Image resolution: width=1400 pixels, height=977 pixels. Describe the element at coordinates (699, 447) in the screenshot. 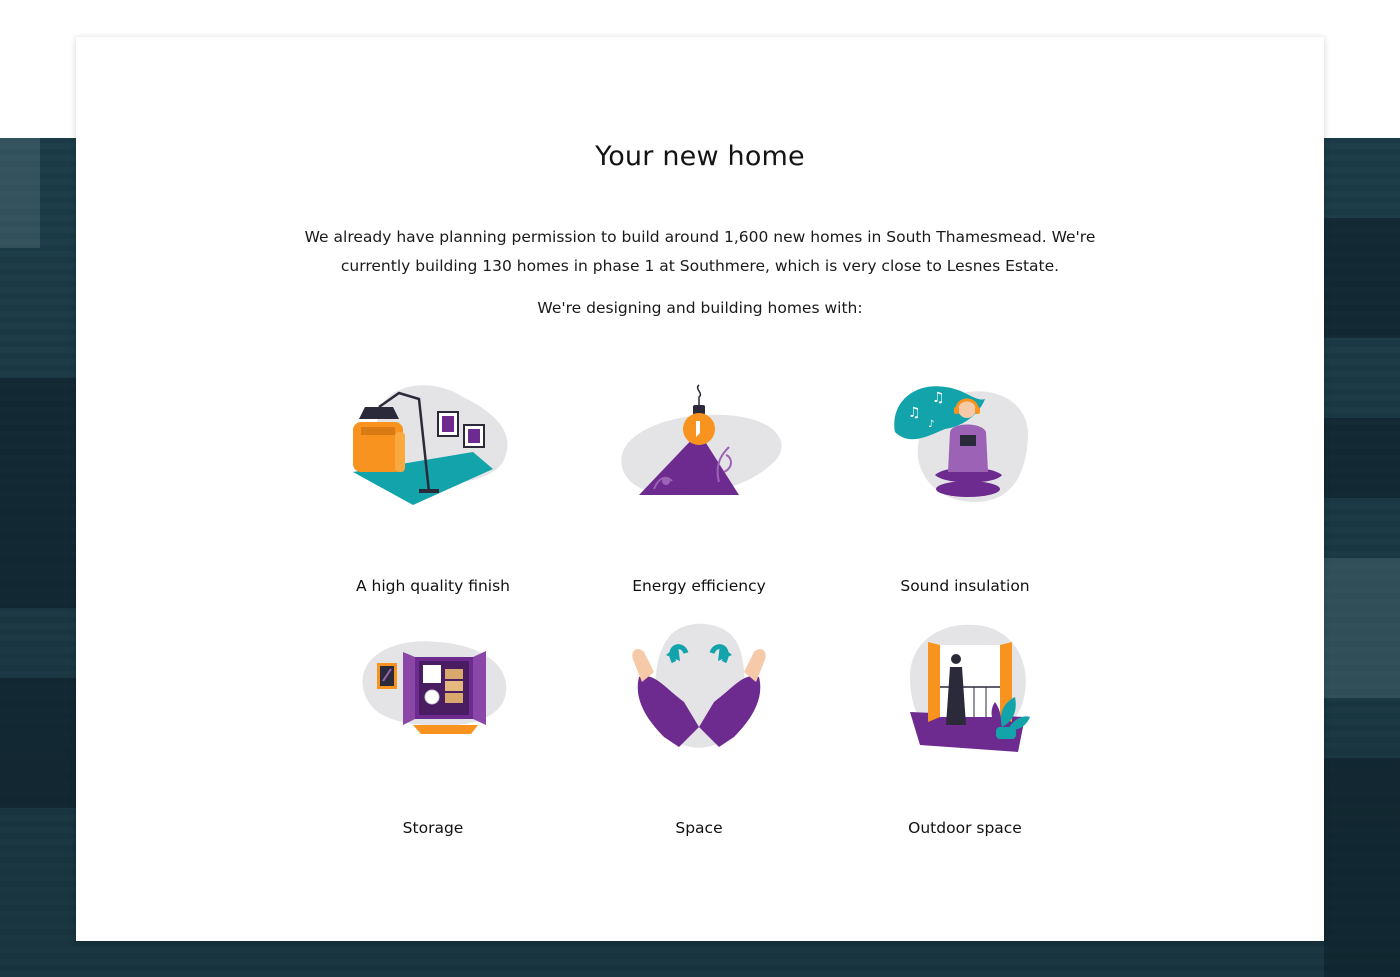

I see `lightbulb-icon` at that location.